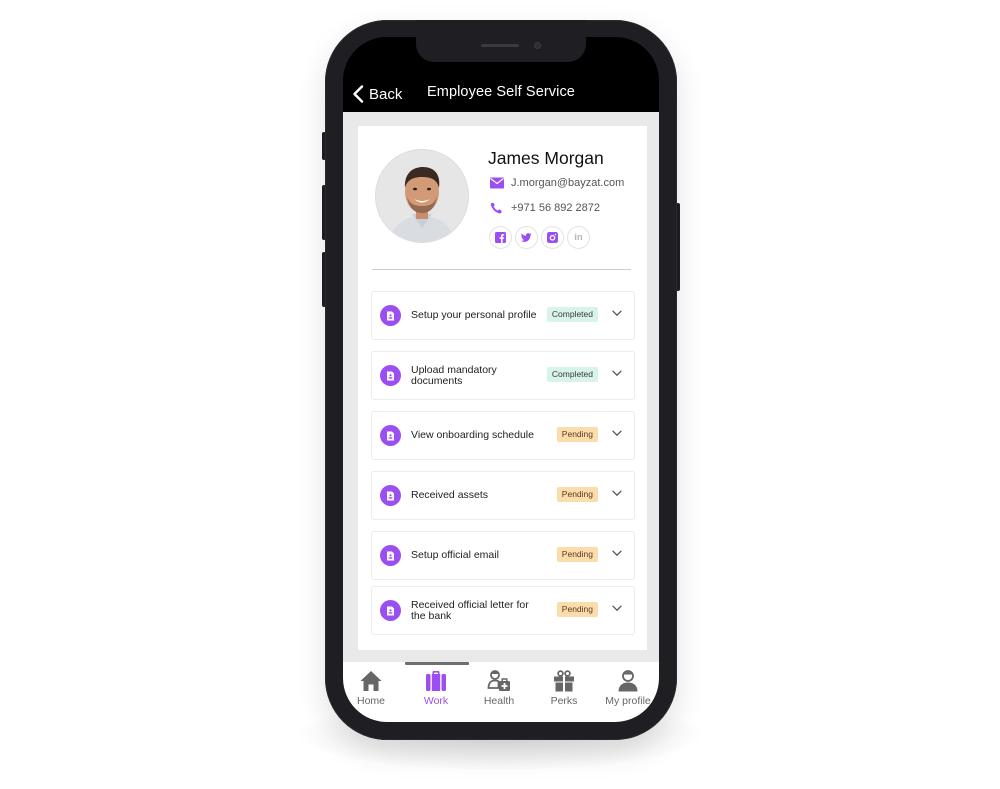 The width and height of the screenshot is (1000, 789). Describe the element at coordinates (436, 681) in the screenshot. I see `briefcase-icon` at that location.